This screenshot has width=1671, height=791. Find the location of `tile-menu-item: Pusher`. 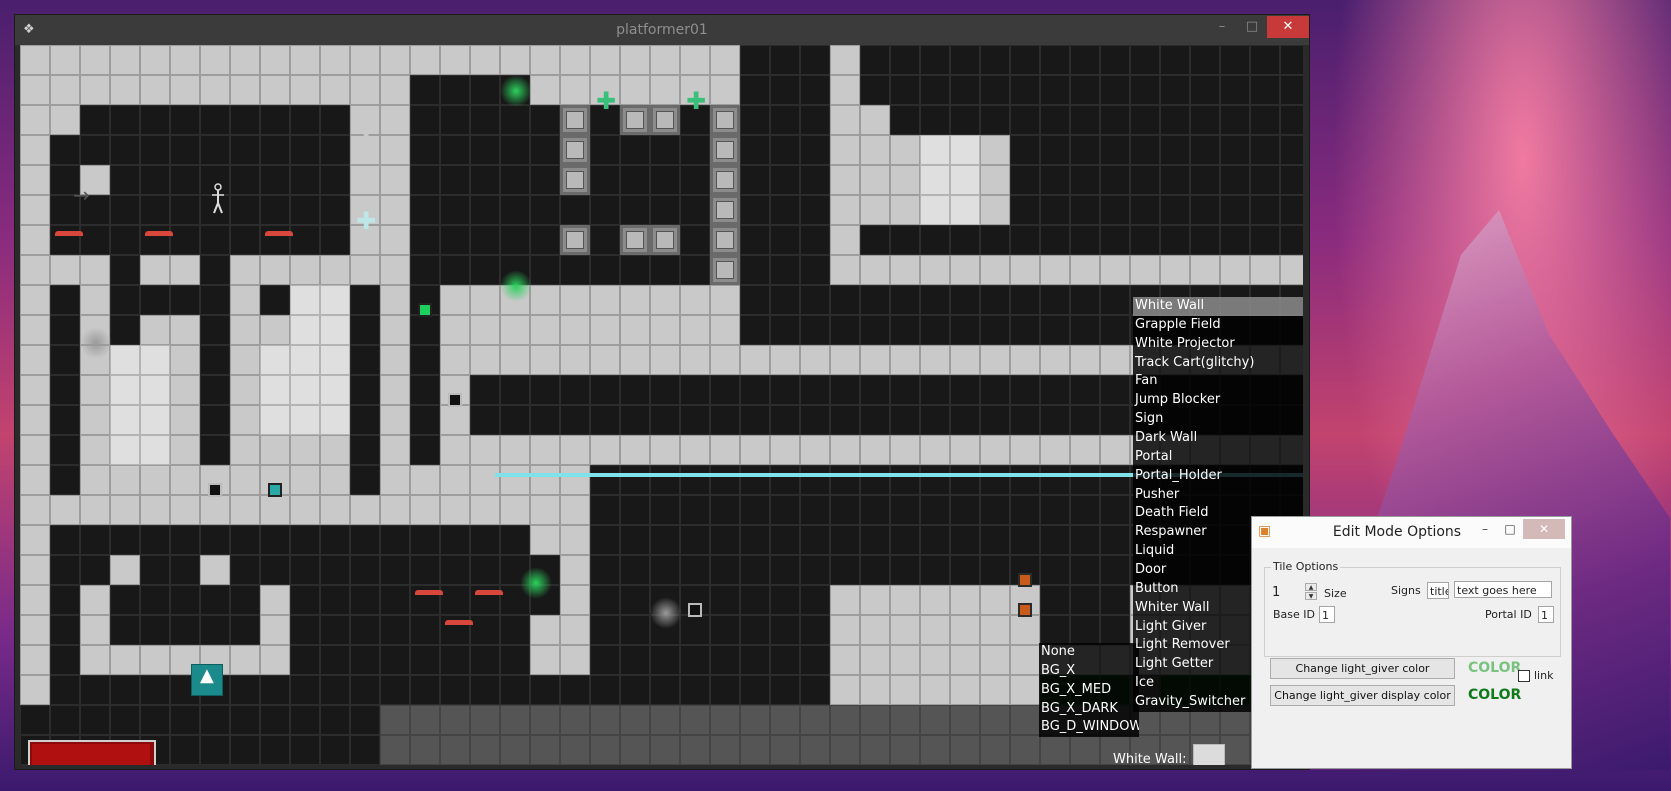

tile-menu-item: Pusher is located at coordinates (1218, 495).